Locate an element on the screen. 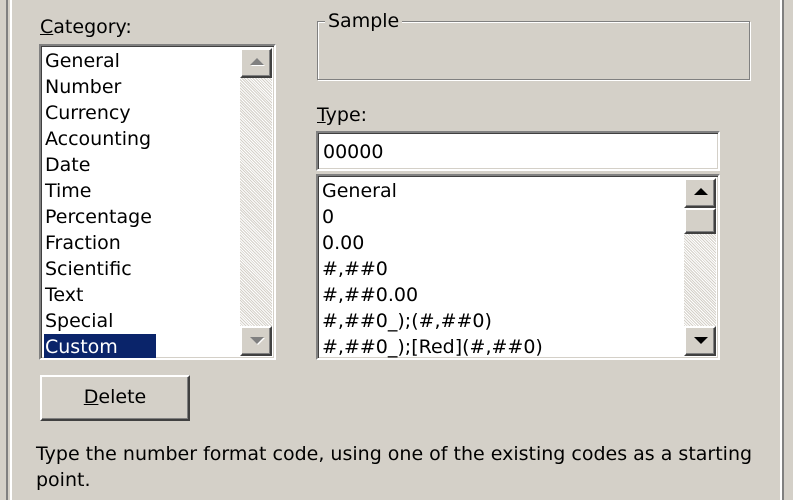 This screenshot has height=500, width=793. category-item: Number is located at coordinates (100, 87).